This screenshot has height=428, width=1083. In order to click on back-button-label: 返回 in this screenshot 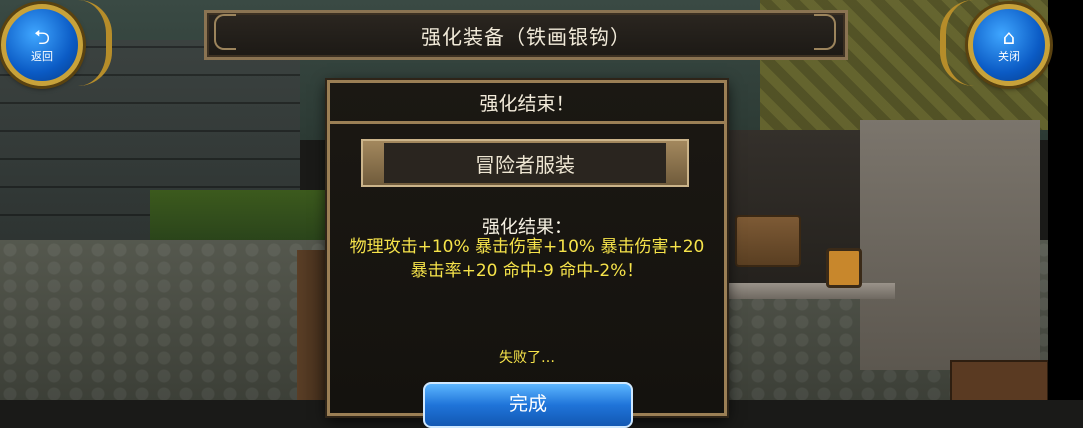, I will do `click(42, 56)`.